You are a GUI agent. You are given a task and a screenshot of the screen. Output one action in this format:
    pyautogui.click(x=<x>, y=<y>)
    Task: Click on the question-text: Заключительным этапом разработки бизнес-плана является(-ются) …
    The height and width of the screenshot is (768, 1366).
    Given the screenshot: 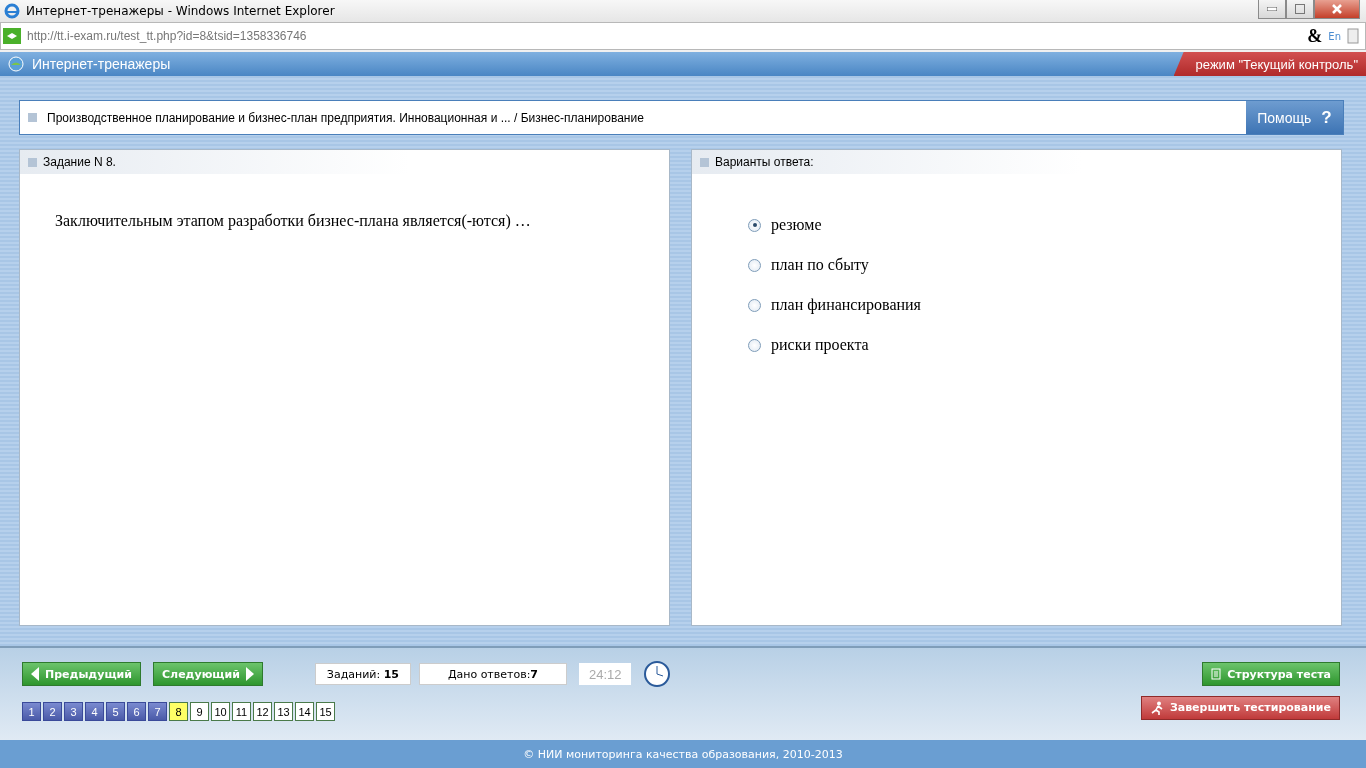 What is the action you would take?
    pyautogui.click(x=293, y=221)
    